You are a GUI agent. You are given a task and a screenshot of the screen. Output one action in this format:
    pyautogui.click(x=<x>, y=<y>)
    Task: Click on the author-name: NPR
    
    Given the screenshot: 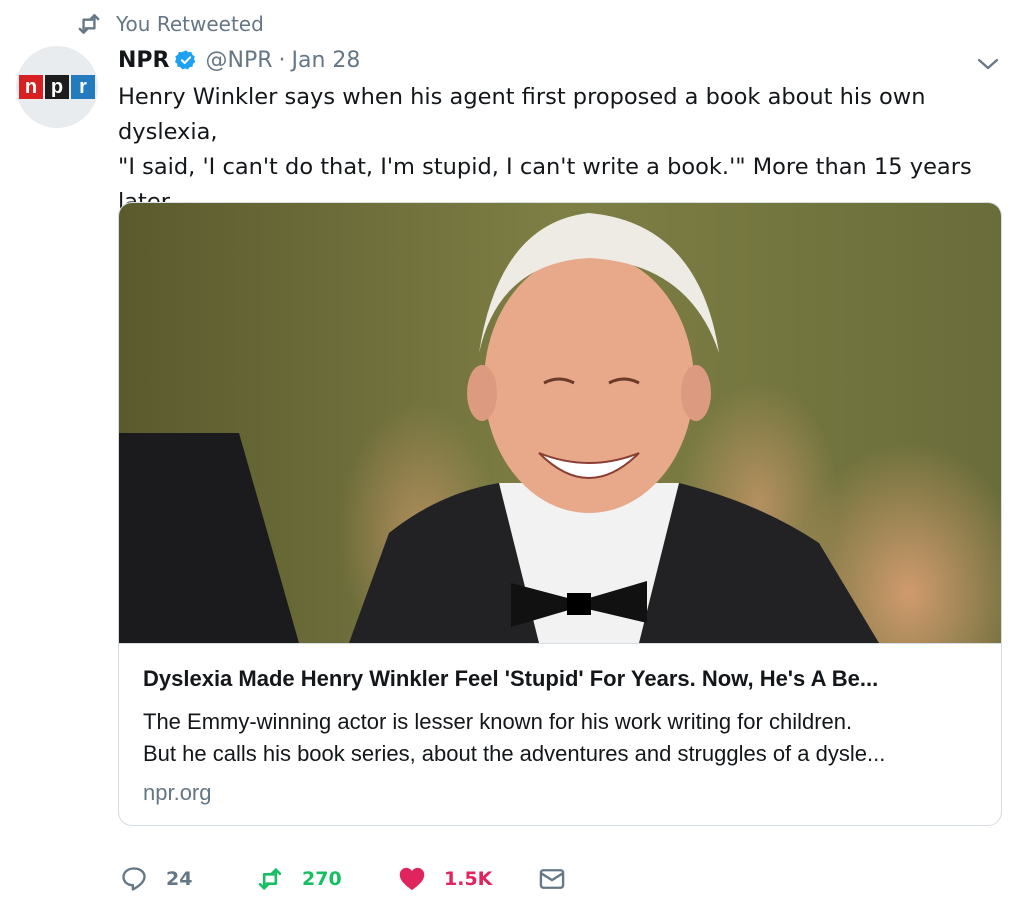 What is the action you would take?
    pyautogui.click(x=143, y=60)
    